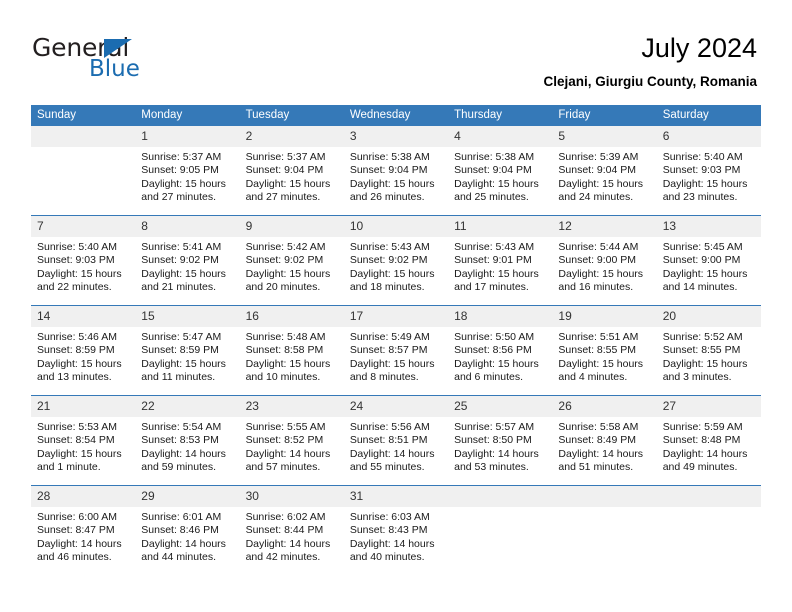 This screenshot has height=612, width=792. I want to click on sunrise-text: Sunrise: 5:58 AM, so click(598, 427).